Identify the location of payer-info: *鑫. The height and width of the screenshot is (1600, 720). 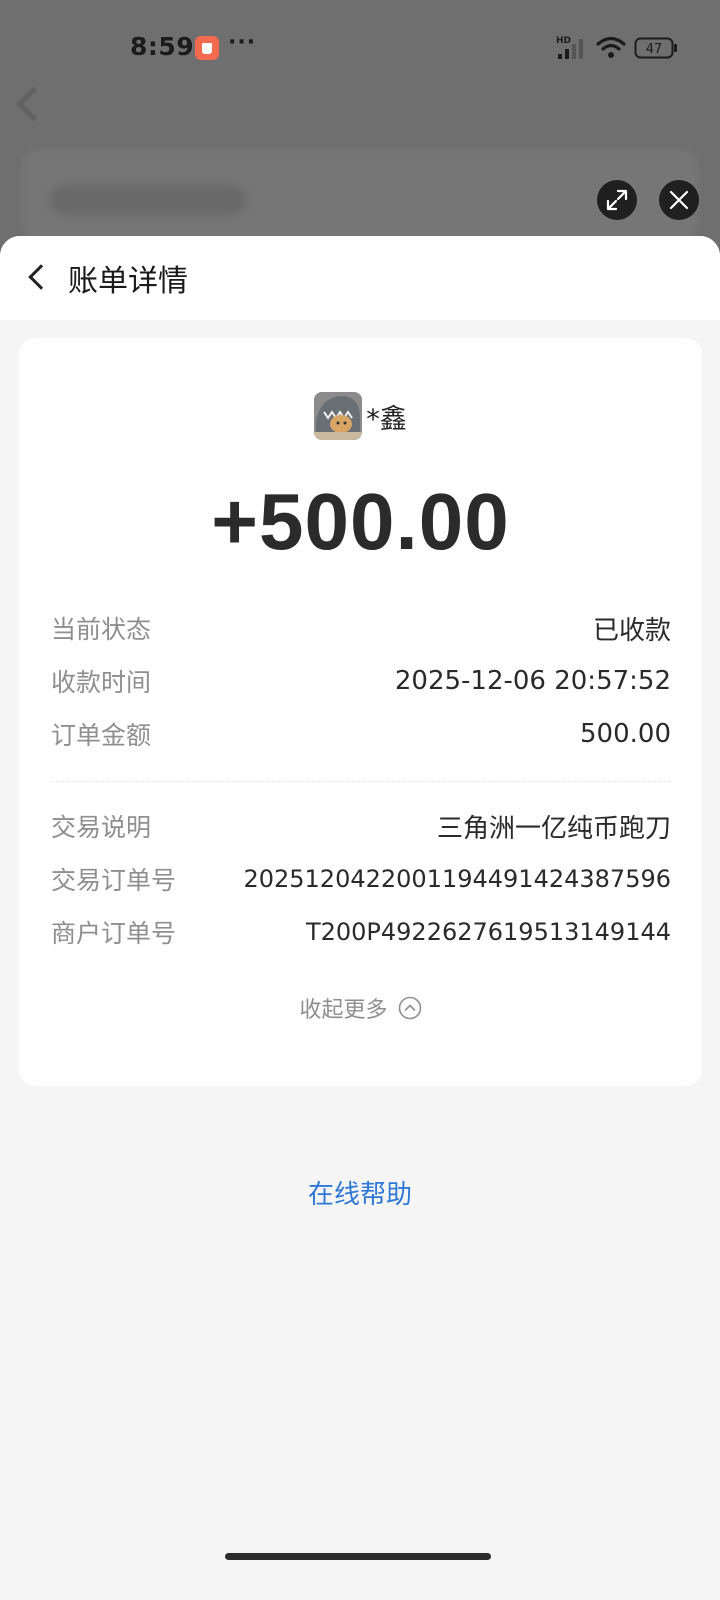
(360, 416).